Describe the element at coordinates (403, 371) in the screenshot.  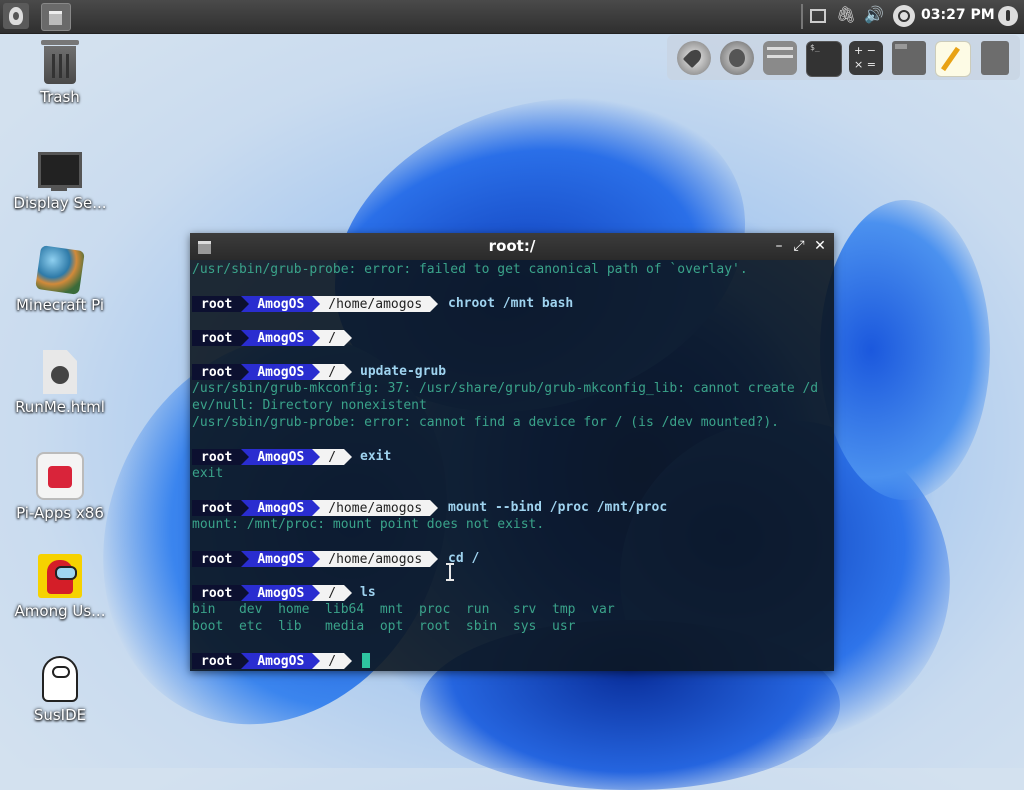
I see `command-text: update-grub` at that location.